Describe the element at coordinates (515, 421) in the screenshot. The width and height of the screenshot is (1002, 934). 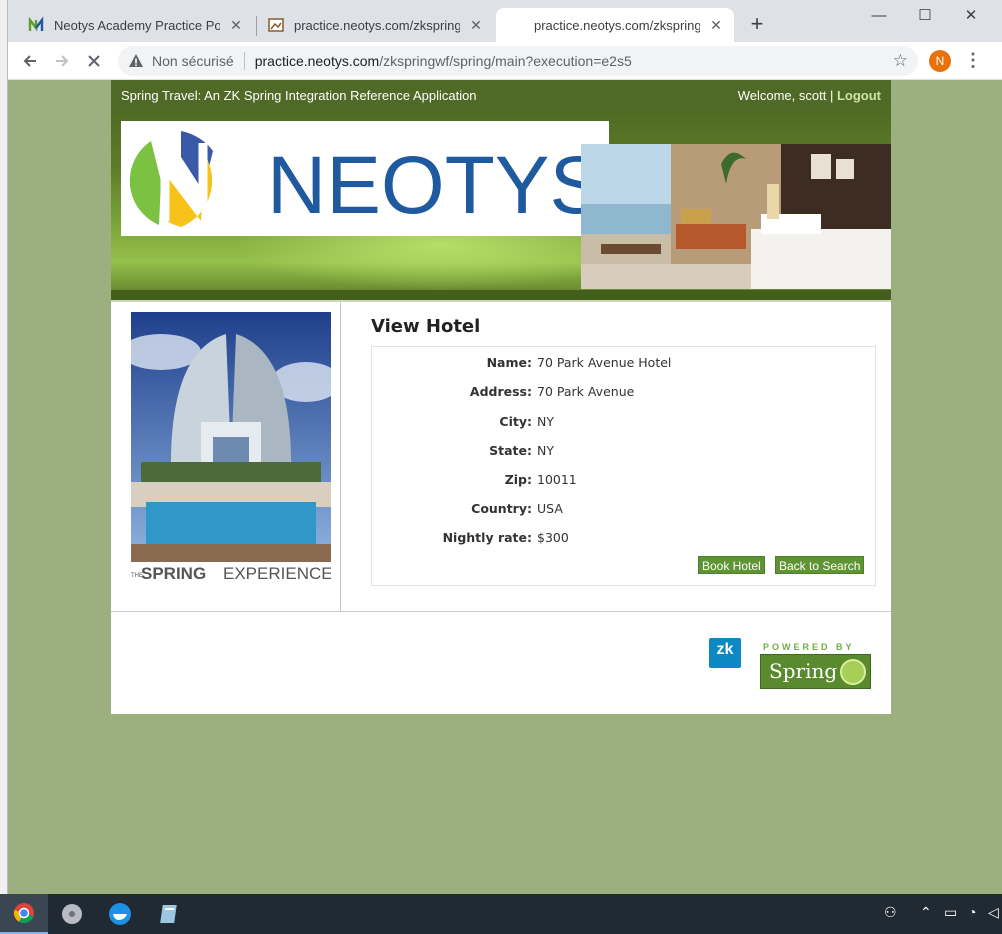
I see `detail-label: City:` at that location.